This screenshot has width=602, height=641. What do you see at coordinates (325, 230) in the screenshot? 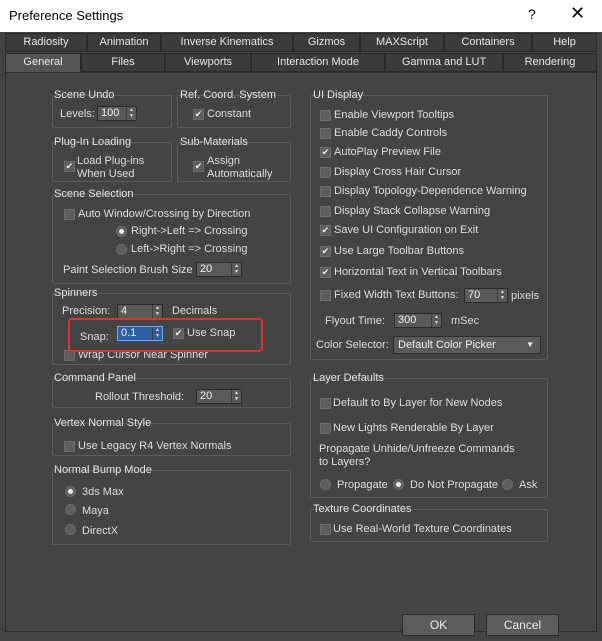
I see `save-ui-checkbox-icon: ✔` at bounding box center [325, 230].